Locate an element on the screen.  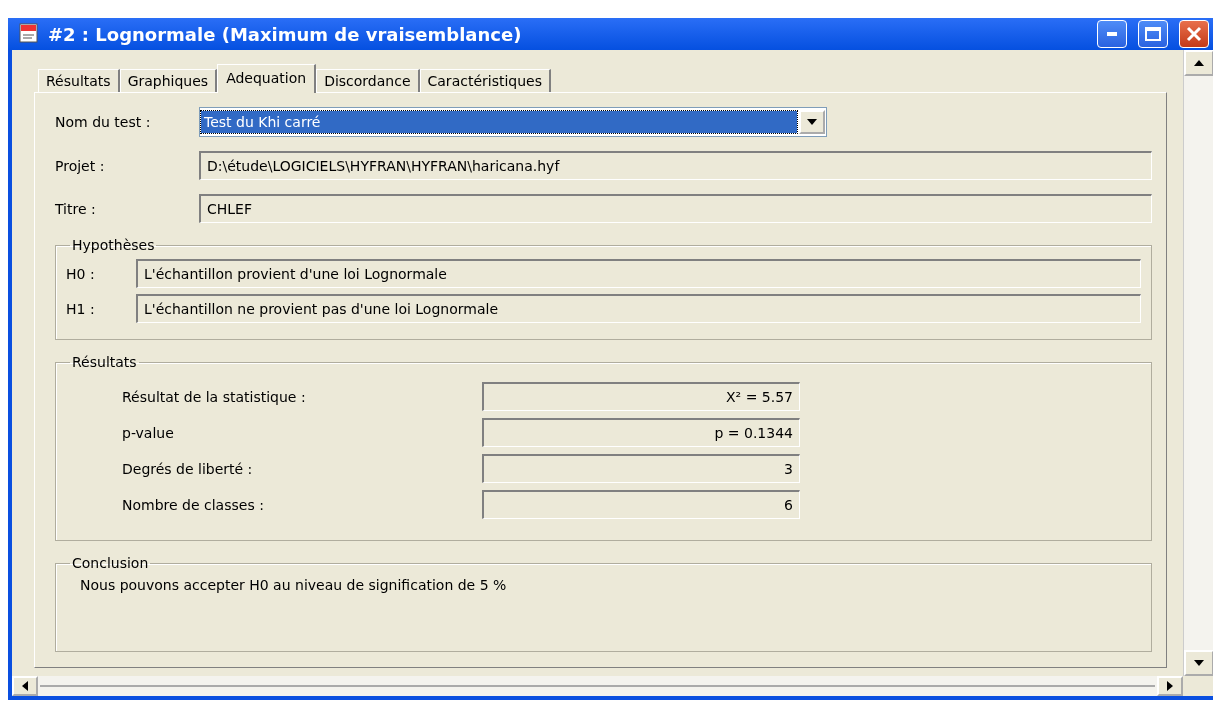
right-arrow-icon is located at coordinates (1170, 686).